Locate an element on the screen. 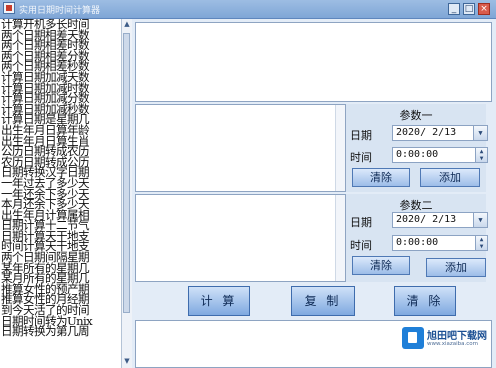 This screenshot has height=368, width=496. param2-title: 参数二 is located at coordinates (416, 205).